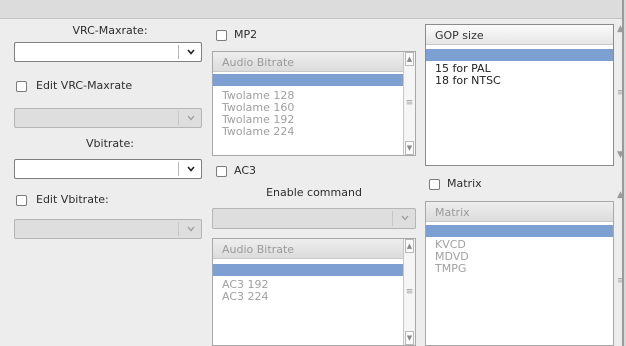 The height and width of the screenshot is (346, 626). What do you see at coordinates (314, 192) in the screenshot?
I see `enable-command-label: Enable command` at bounding box center [314, 192].